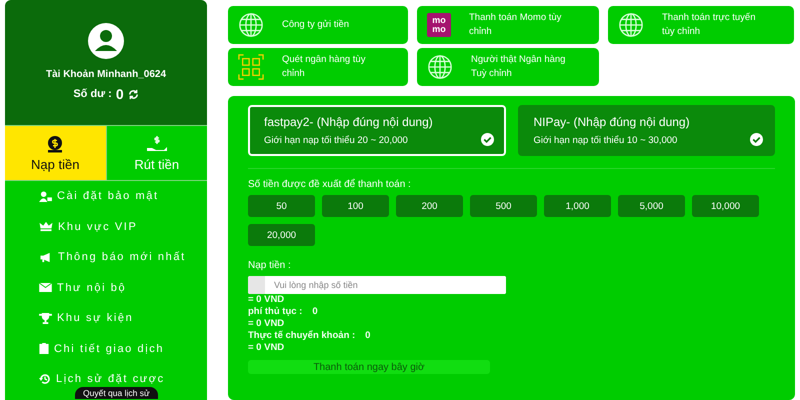 The width and height of the screenshot is (800, 400). I want to click on amount-button: 100, so click(355, 206).